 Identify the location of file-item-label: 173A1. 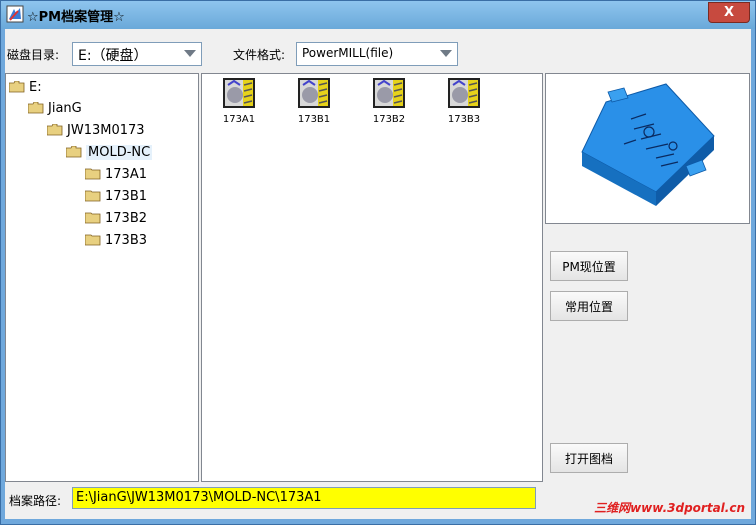
(239, 119).